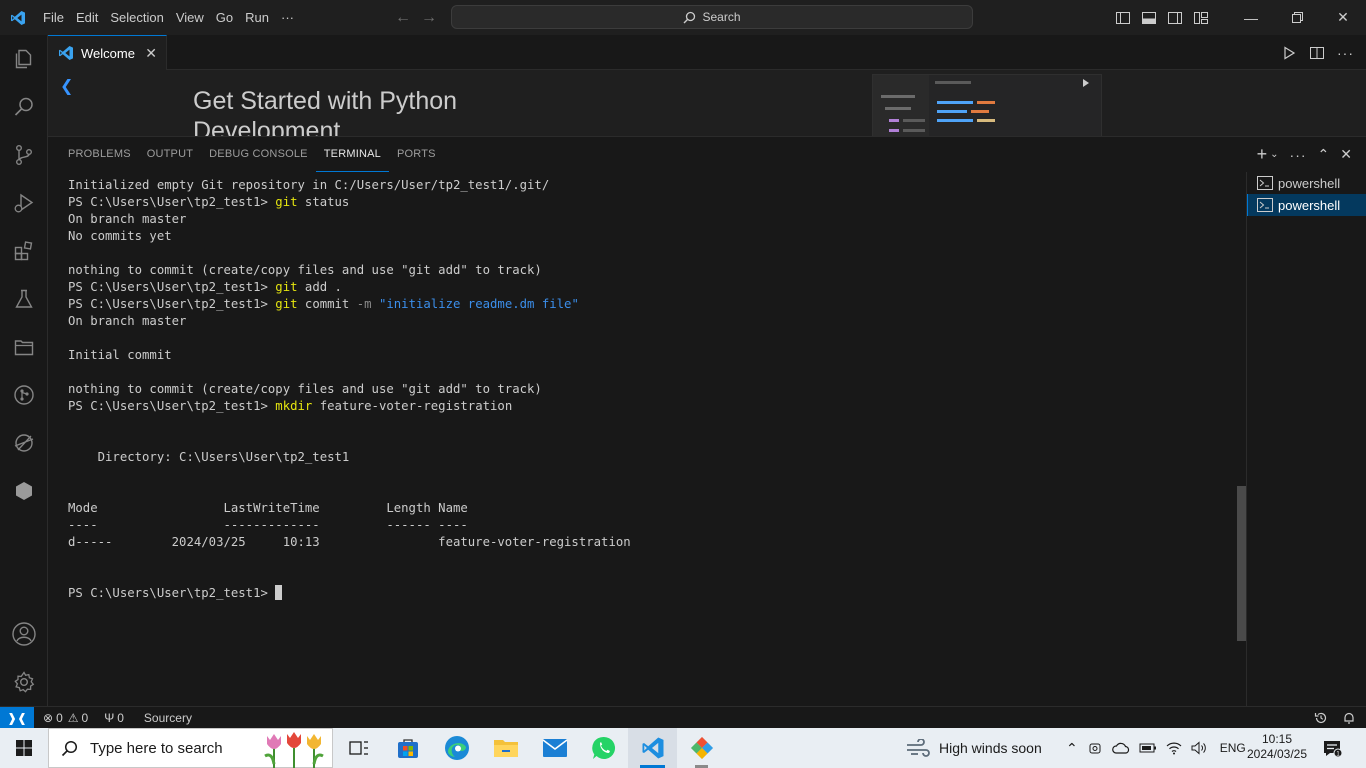 This screenshot has height=768, width=1366. Describe the element at coordinates (1349, 718) in the screenshot. I see `notifications-bell-icon` at that location.